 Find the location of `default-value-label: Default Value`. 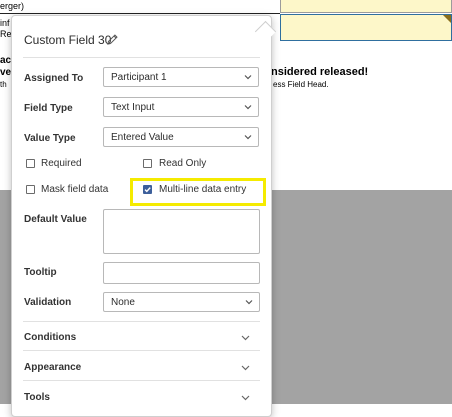

default-value-label: Default Value is located at coordinates (55, 219).